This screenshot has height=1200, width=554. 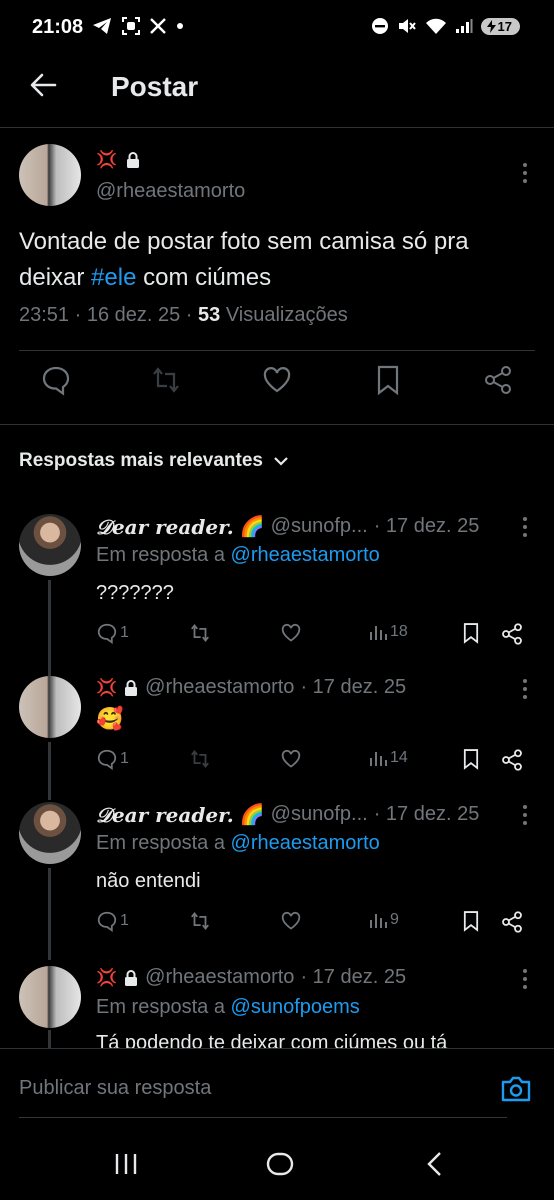 I want to click on post-action-bar, so click(x=277, y=389).